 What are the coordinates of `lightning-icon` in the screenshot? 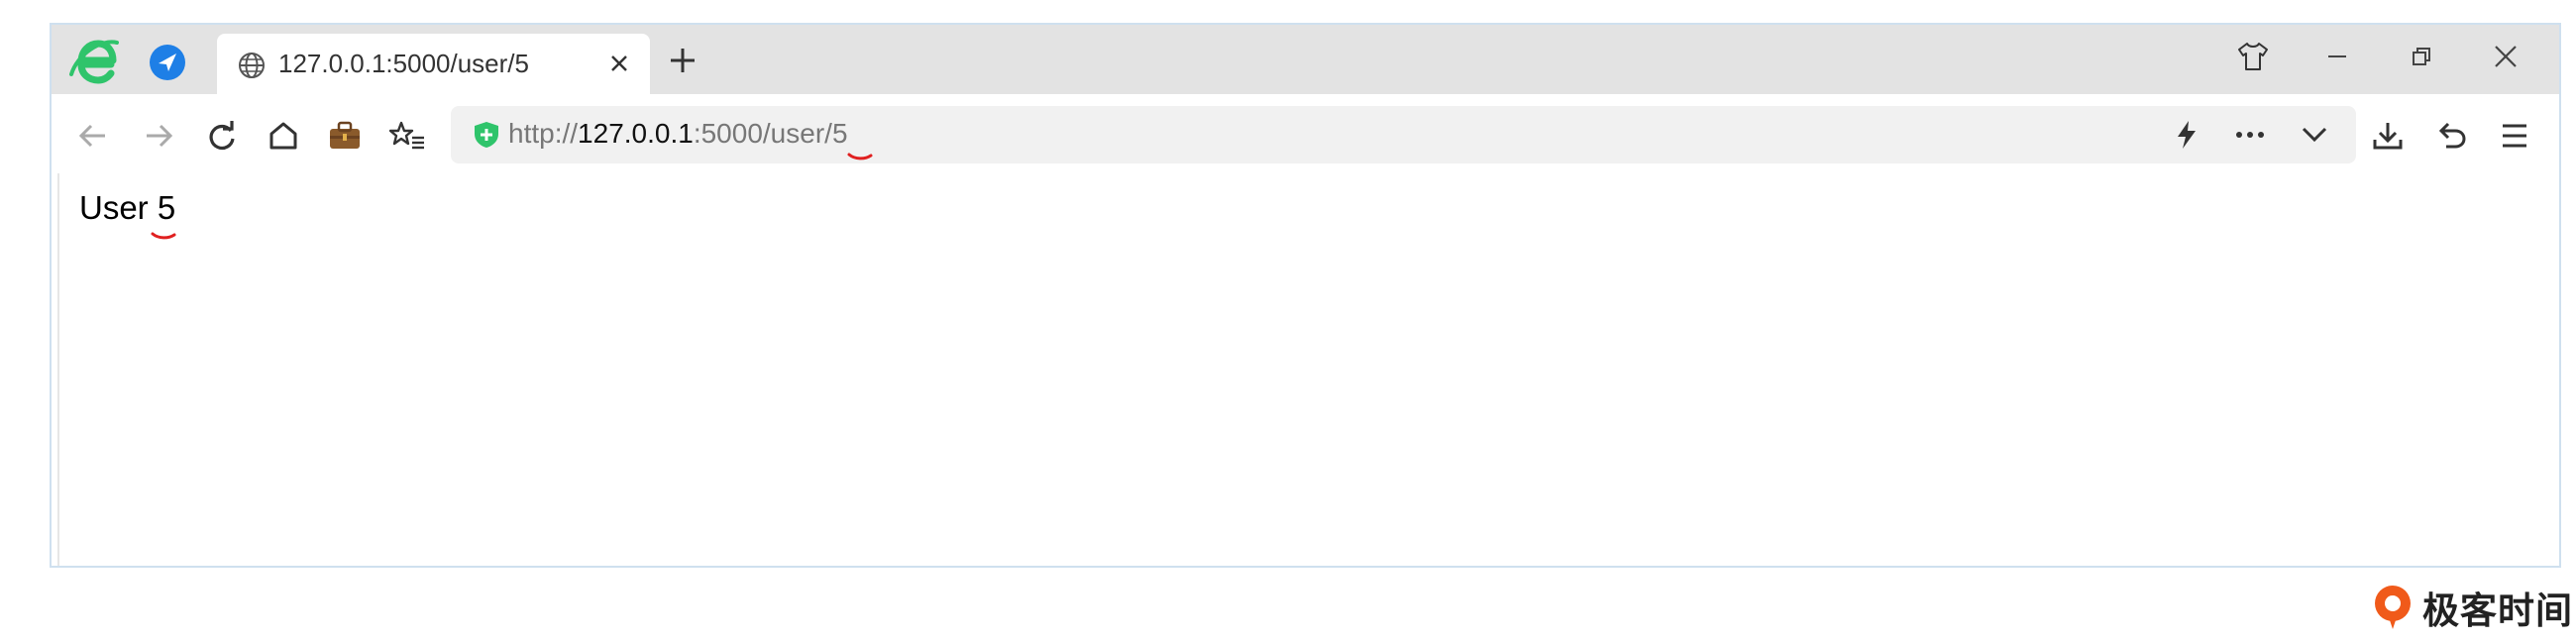 It's located at (2186, 135).